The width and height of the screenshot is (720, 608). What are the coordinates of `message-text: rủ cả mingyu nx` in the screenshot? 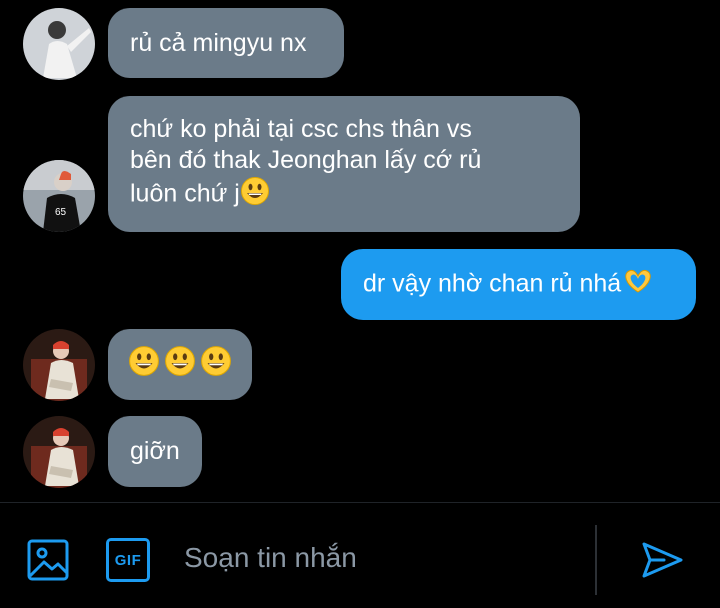 It's located at (218, 42).